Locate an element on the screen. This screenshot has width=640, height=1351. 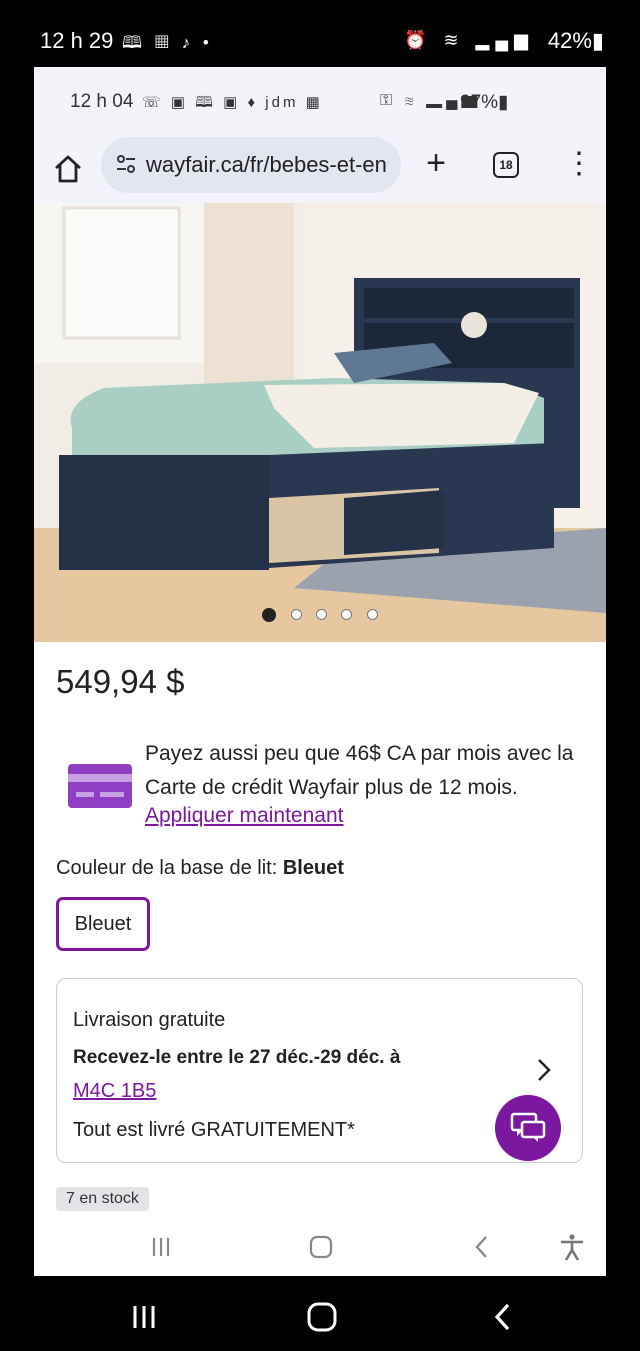
inner-navigation-bar is located at coordinates (320, 1248).